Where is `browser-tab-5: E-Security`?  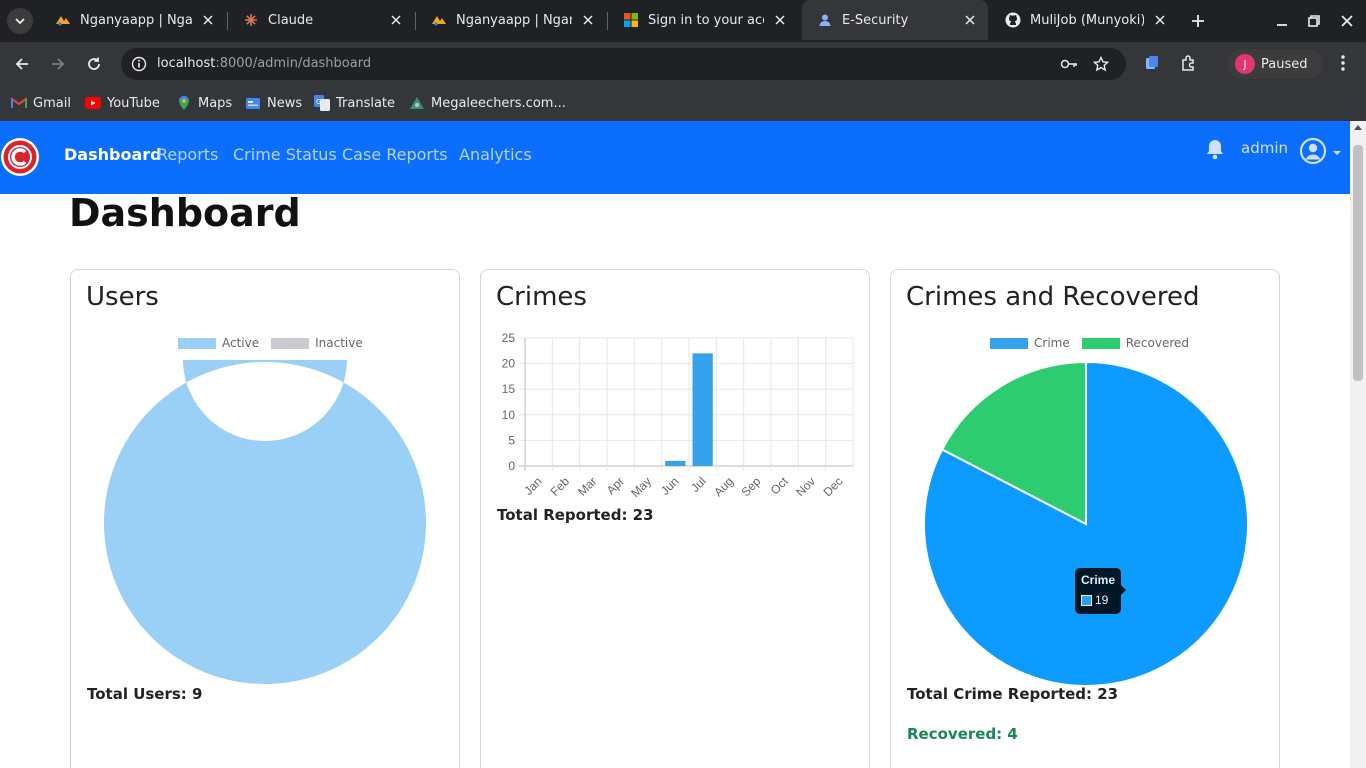 browser-tab-5: E-Security is located at coordinates (895, 20).